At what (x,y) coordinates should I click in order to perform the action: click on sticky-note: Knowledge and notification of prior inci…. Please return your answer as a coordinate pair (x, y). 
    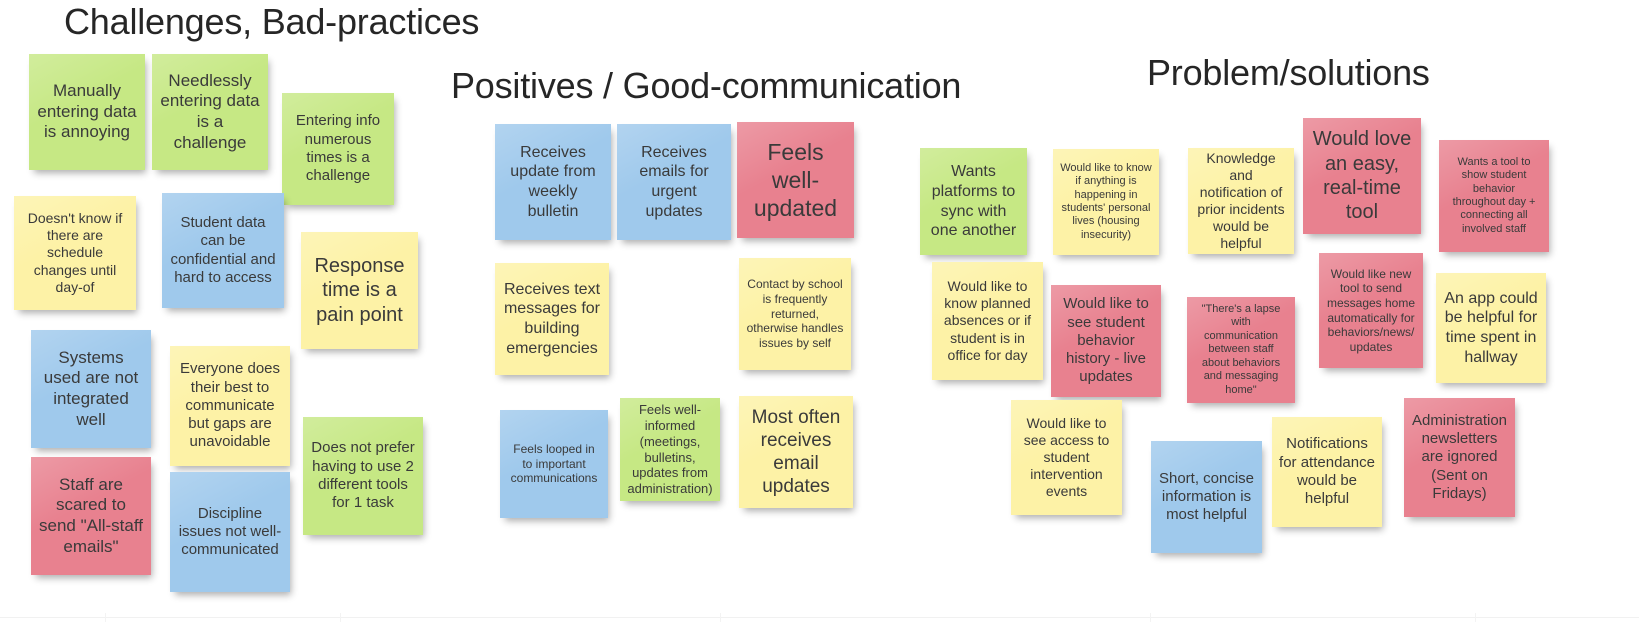
    Looking at the image, I should click on (1241, 201).